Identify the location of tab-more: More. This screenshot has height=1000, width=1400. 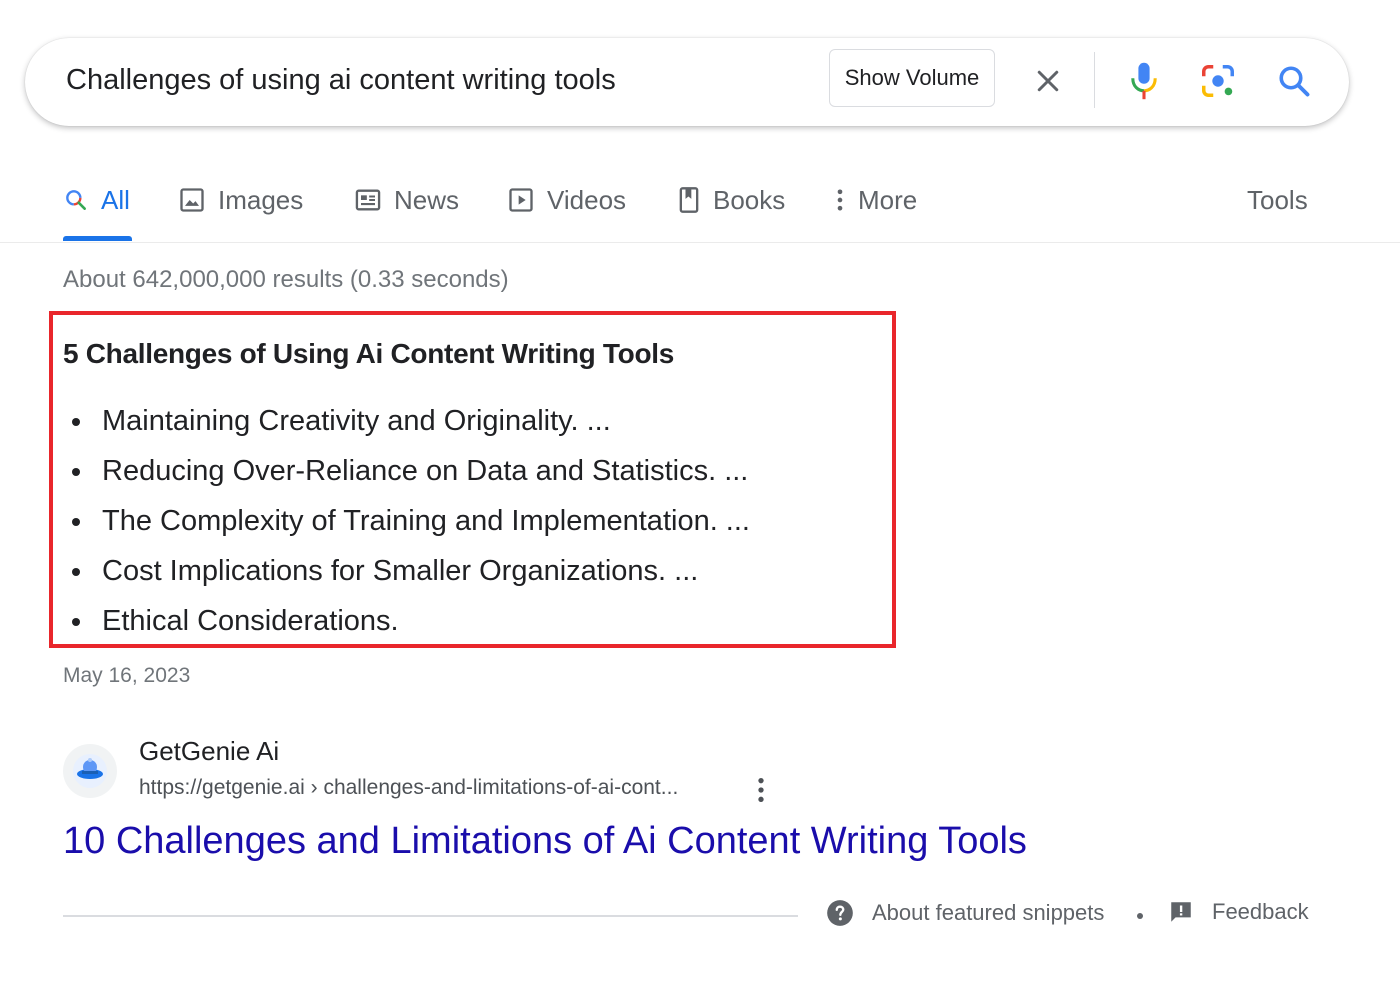
(875, 200).